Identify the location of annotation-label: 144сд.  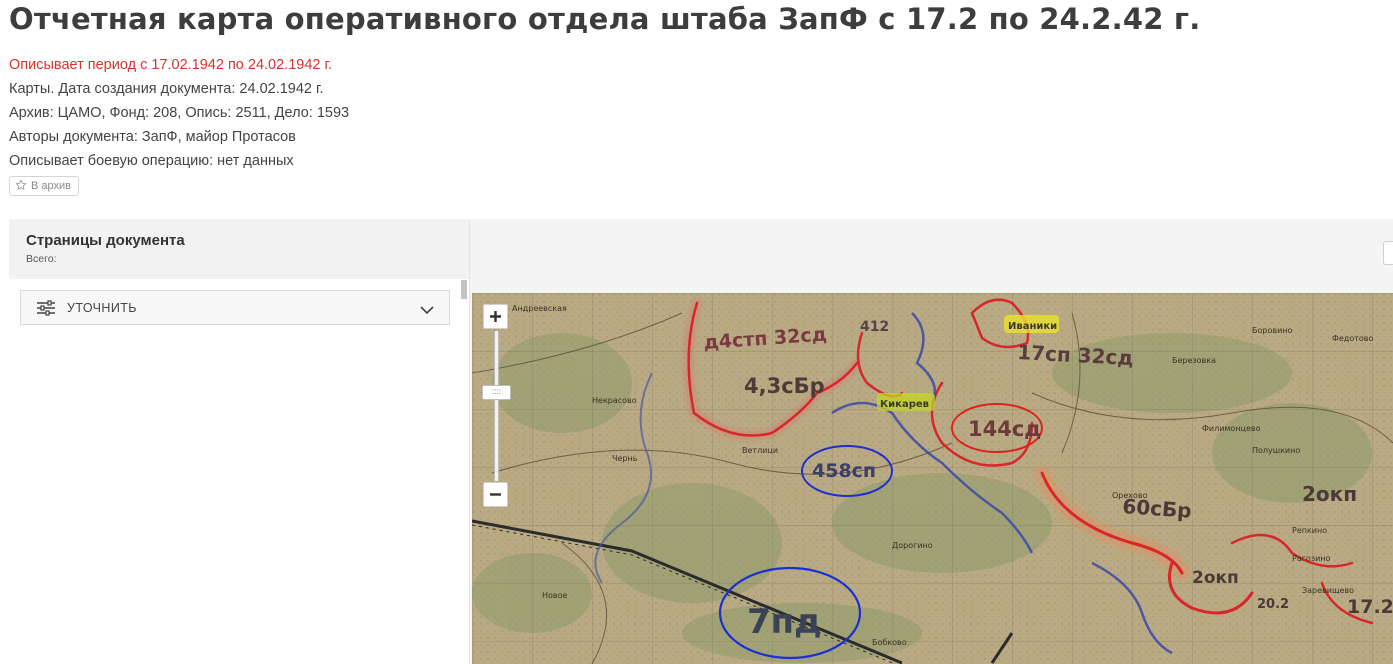
(1004, 429).